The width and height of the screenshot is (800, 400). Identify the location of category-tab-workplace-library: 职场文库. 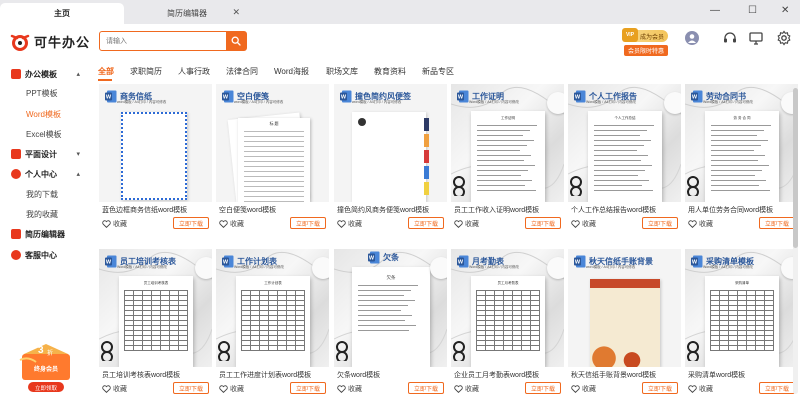
(342, 71).